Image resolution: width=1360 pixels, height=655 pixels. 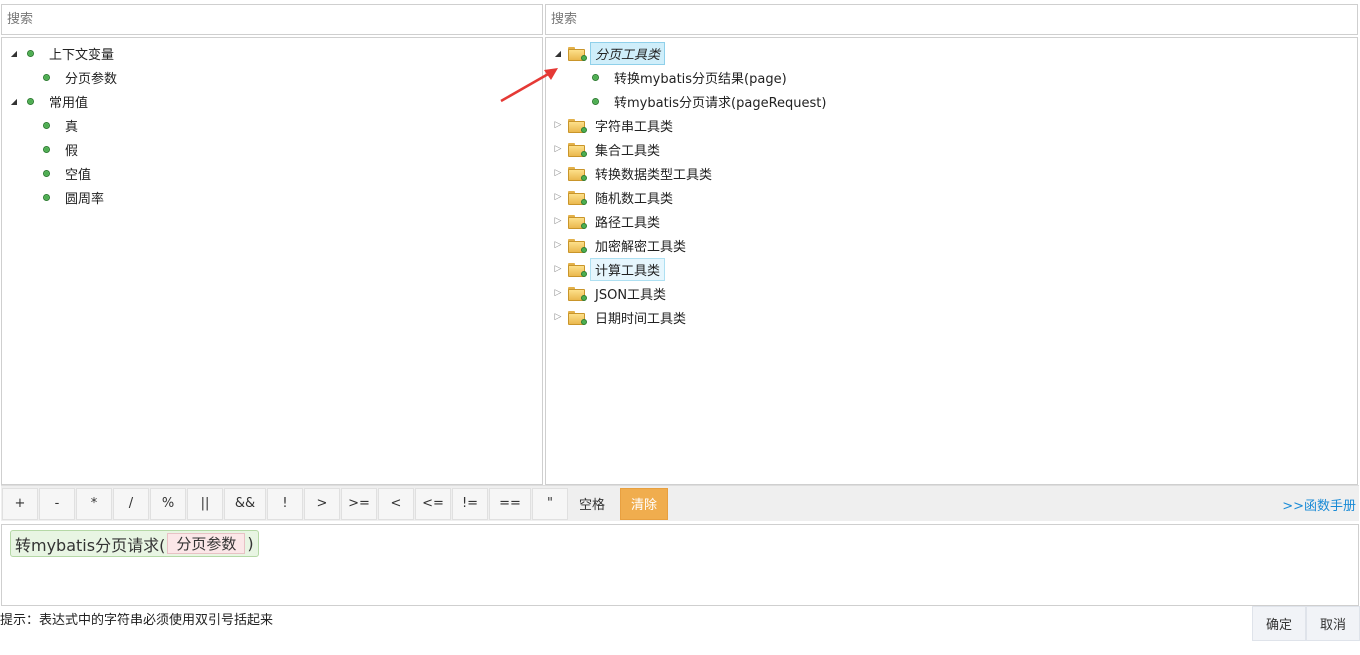 What do you see at coordinates (359, 503) in the screenshot?
I see `operator-gte-button: >=` at bounding box center [359, 503].